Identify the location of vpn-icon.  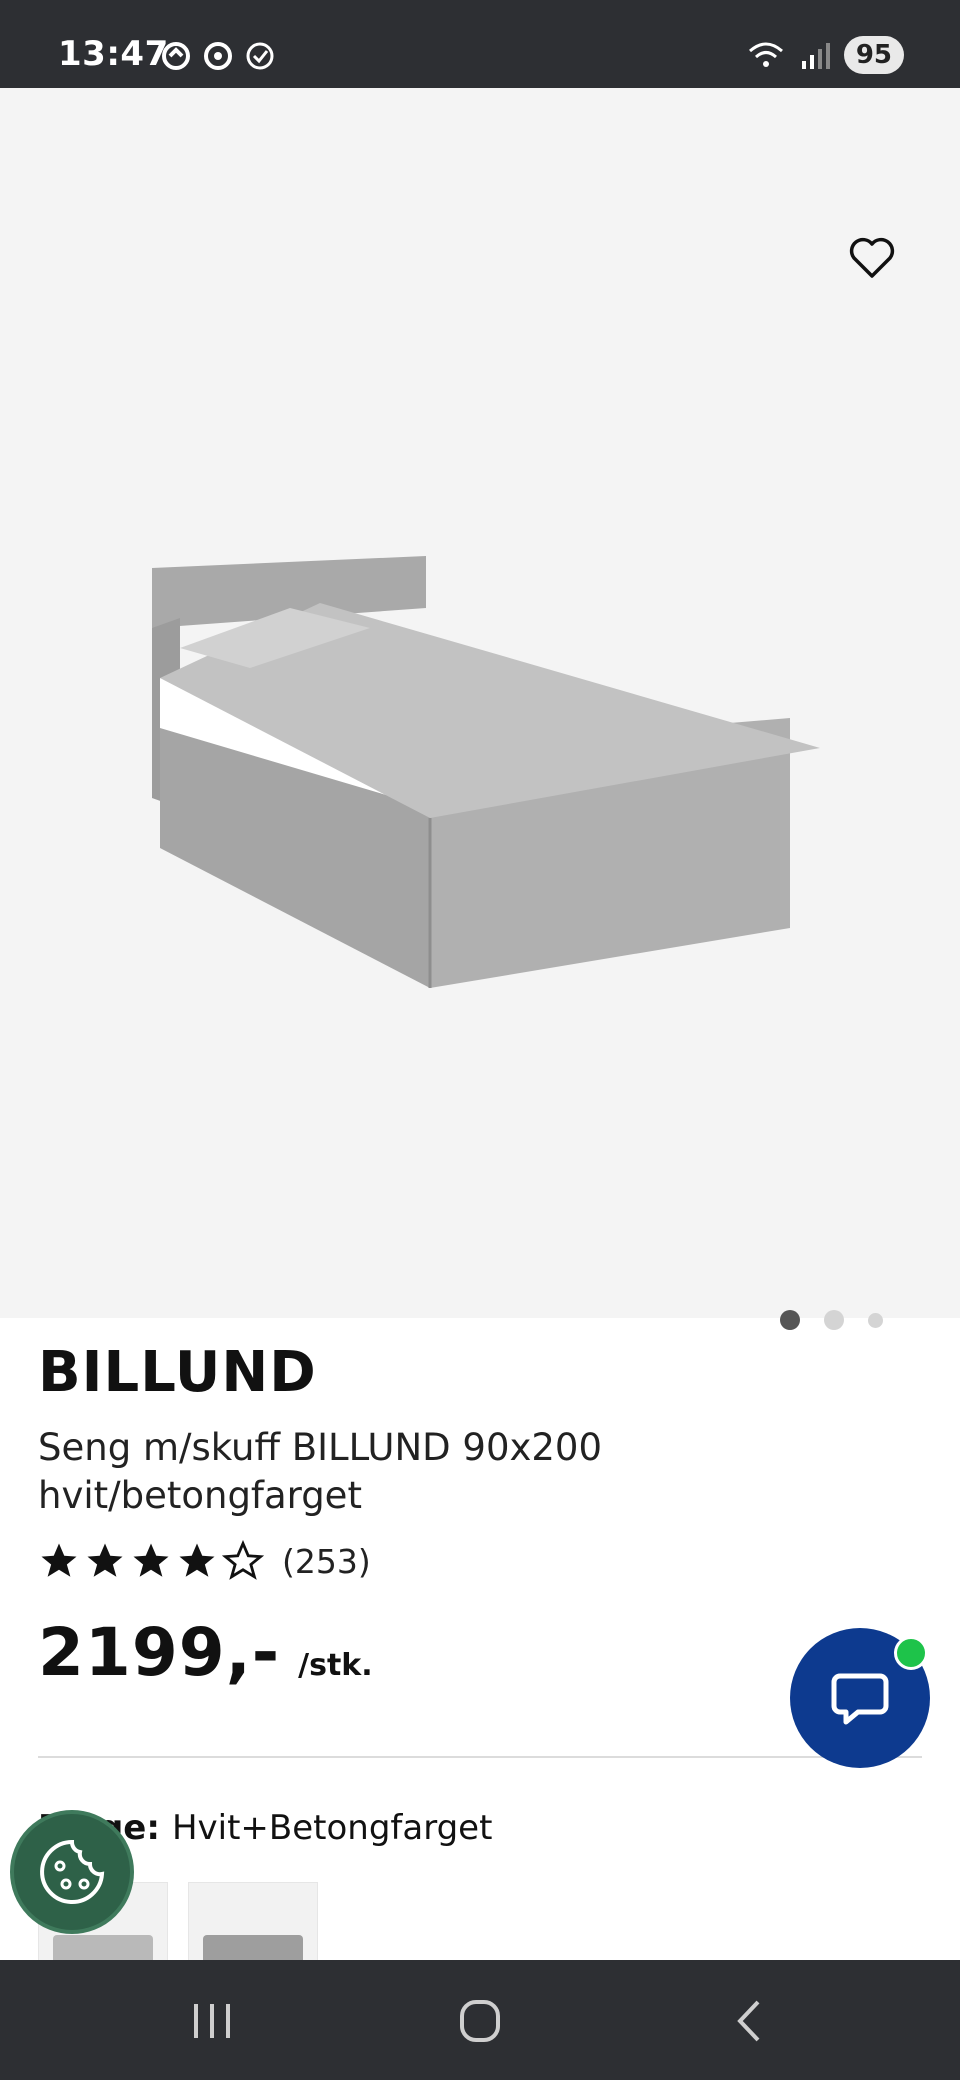
(218, 56).